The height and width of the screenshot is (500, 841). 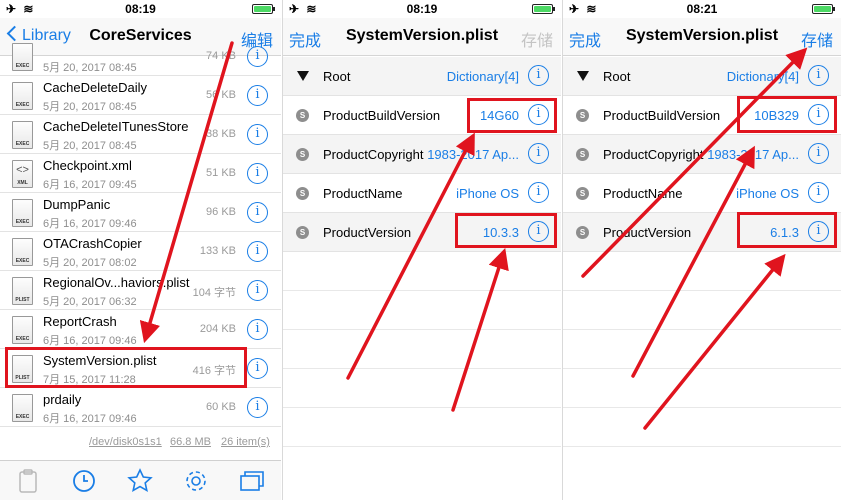 I want to click on plist-icon: PLIST, so click(x=22, y=291).